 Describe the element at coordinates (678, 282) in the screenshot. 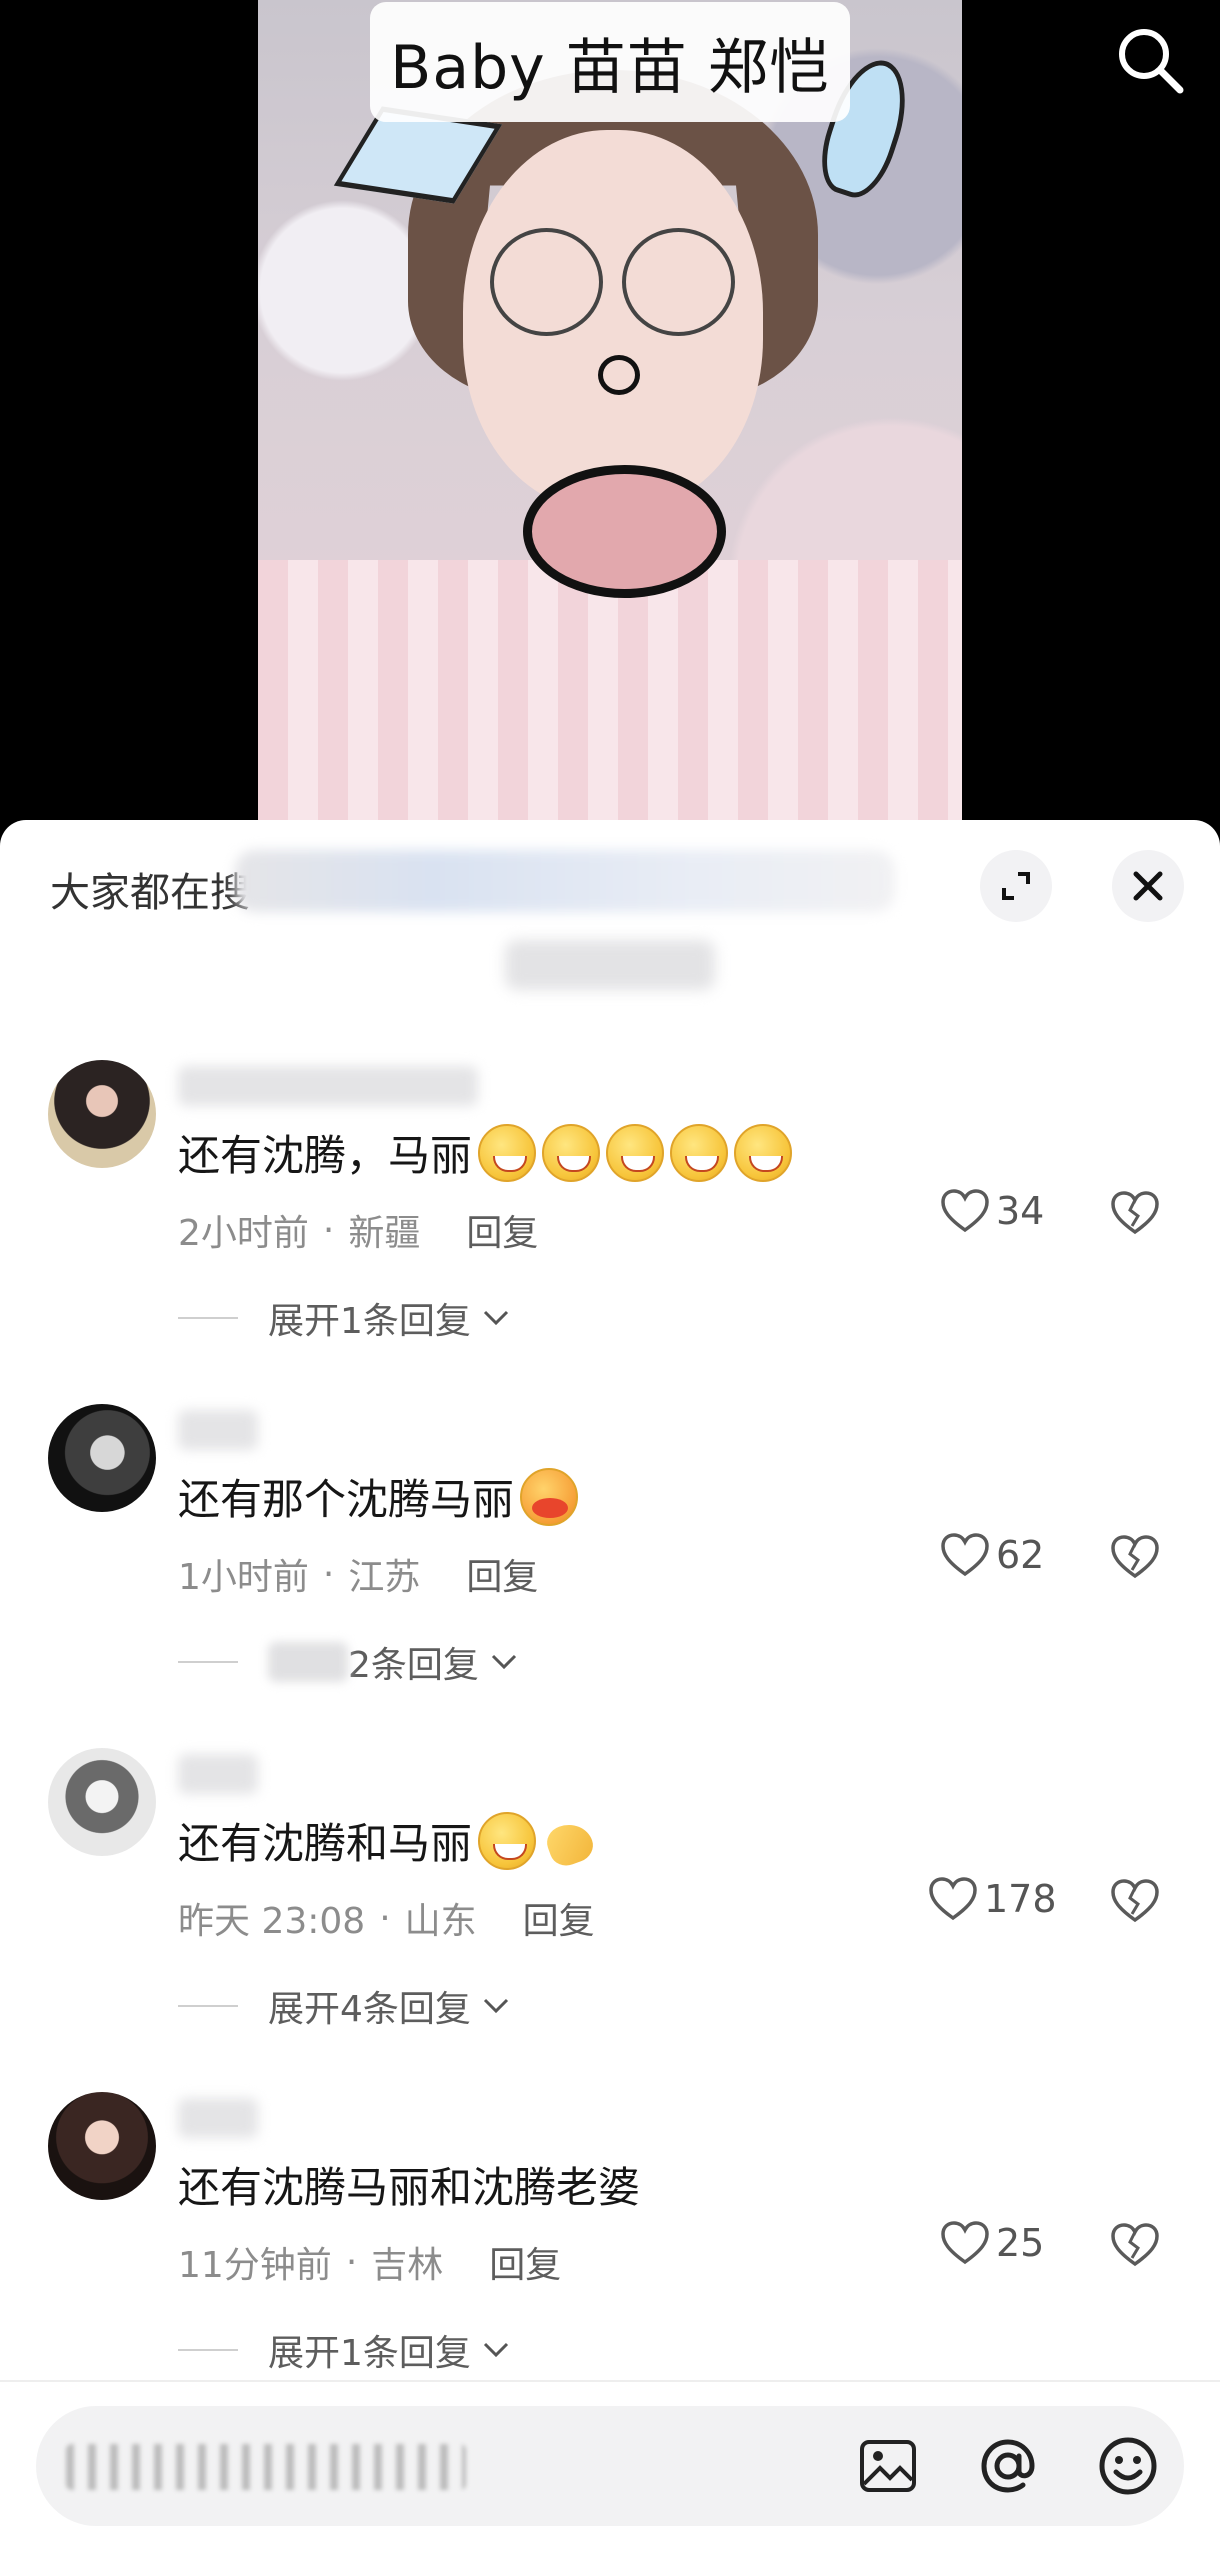

I see `video-glasses-lens` at that location.